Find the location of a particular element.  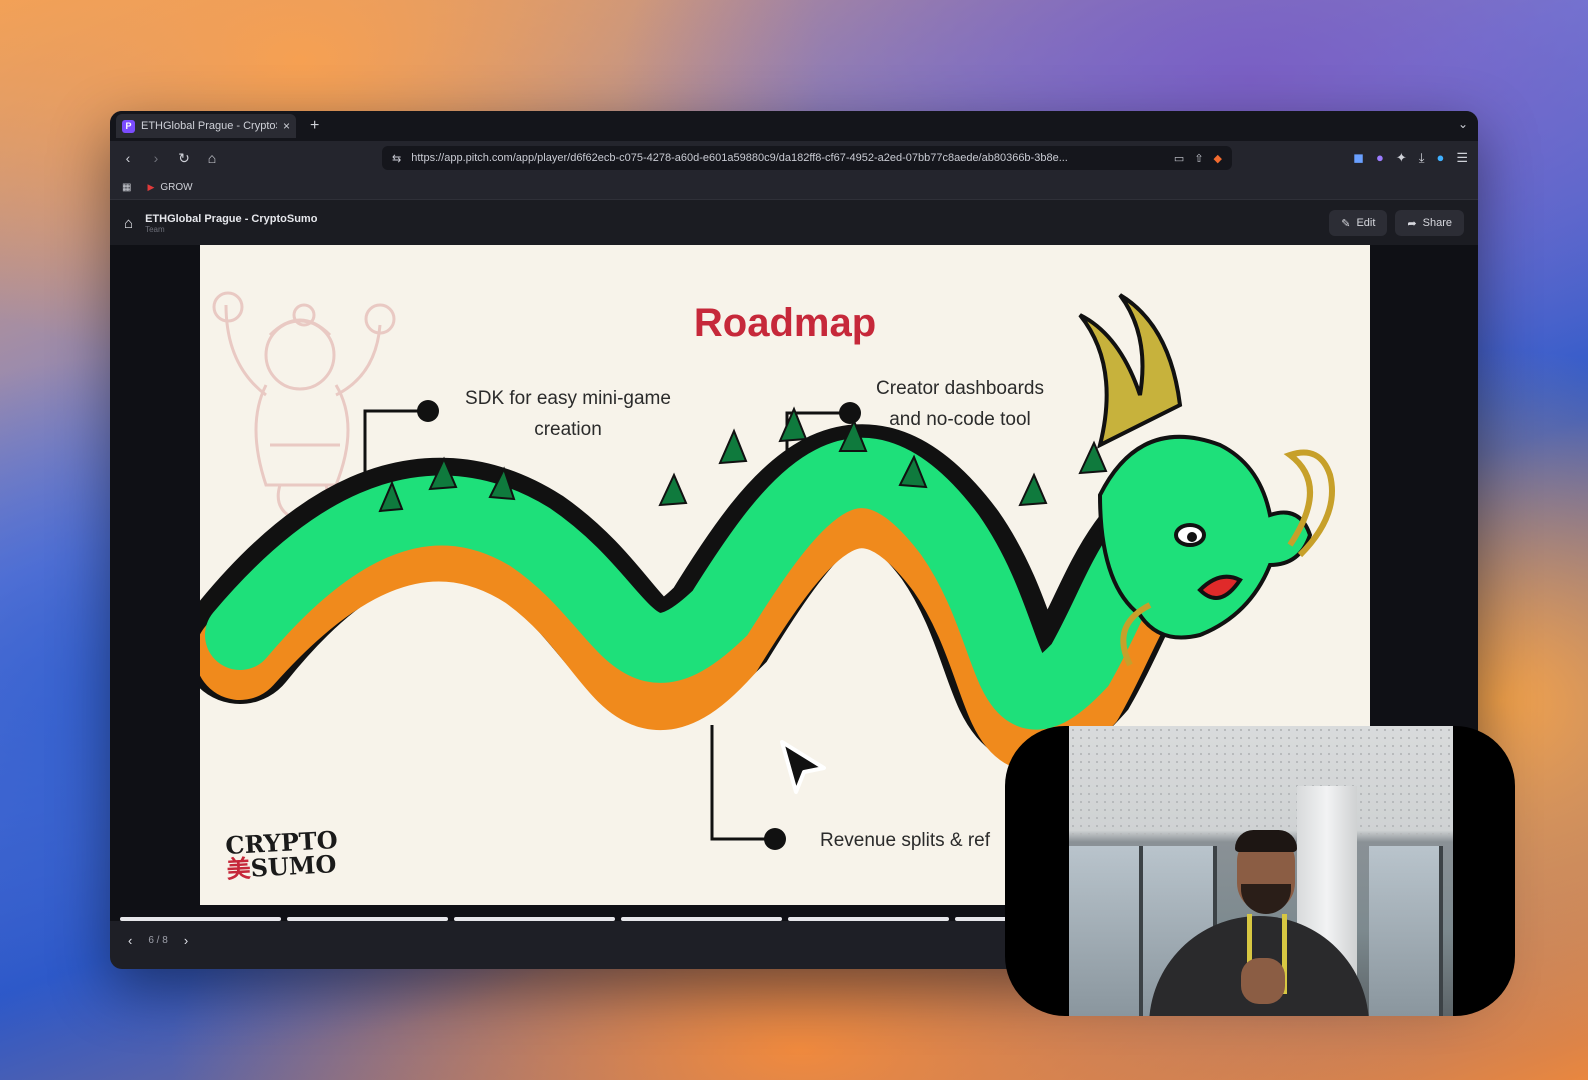

pitch-favicon-icon: P is located at coordinates (128, 126).